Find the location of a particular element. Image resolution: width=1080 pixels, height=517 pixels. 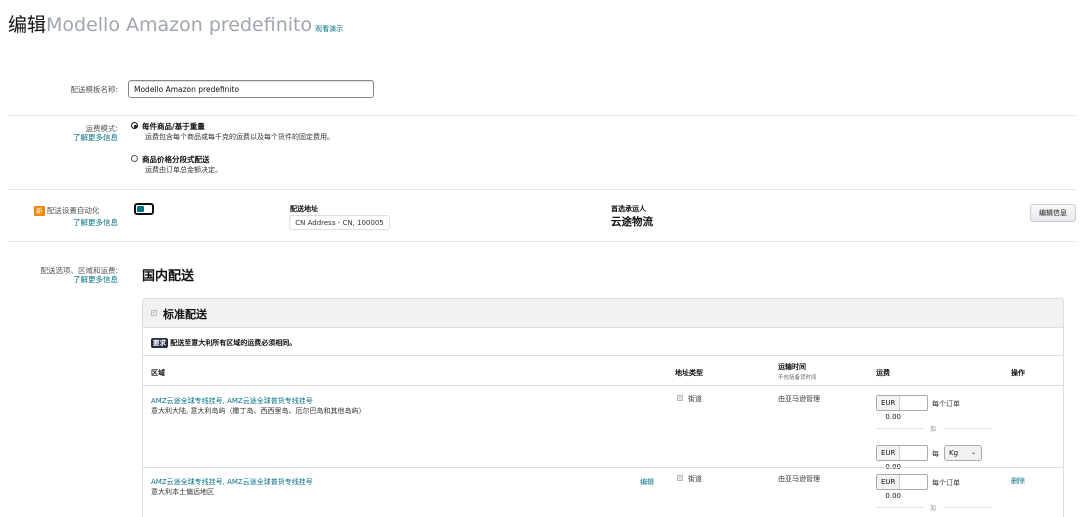

standard-checkbox: ✓ is located at coordinates (154, 313).